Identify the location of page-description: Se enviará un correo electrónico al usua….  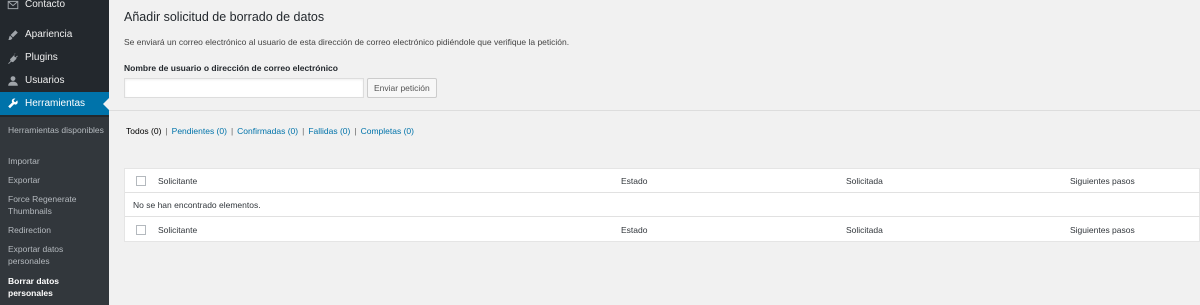
(347, 42).